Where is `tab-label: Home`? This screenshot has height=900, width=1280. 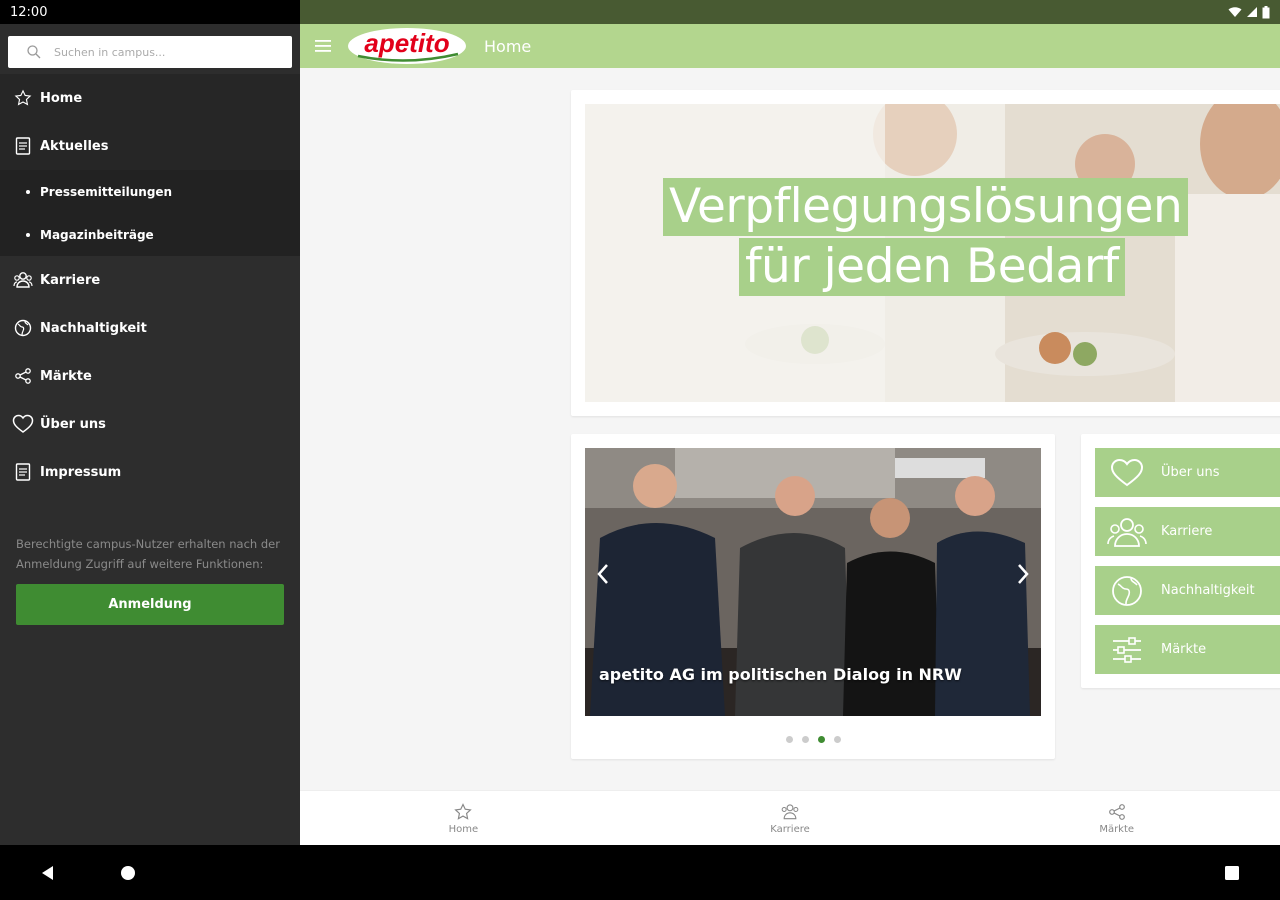
tab-label: Home is located at coordinates (463, 829).